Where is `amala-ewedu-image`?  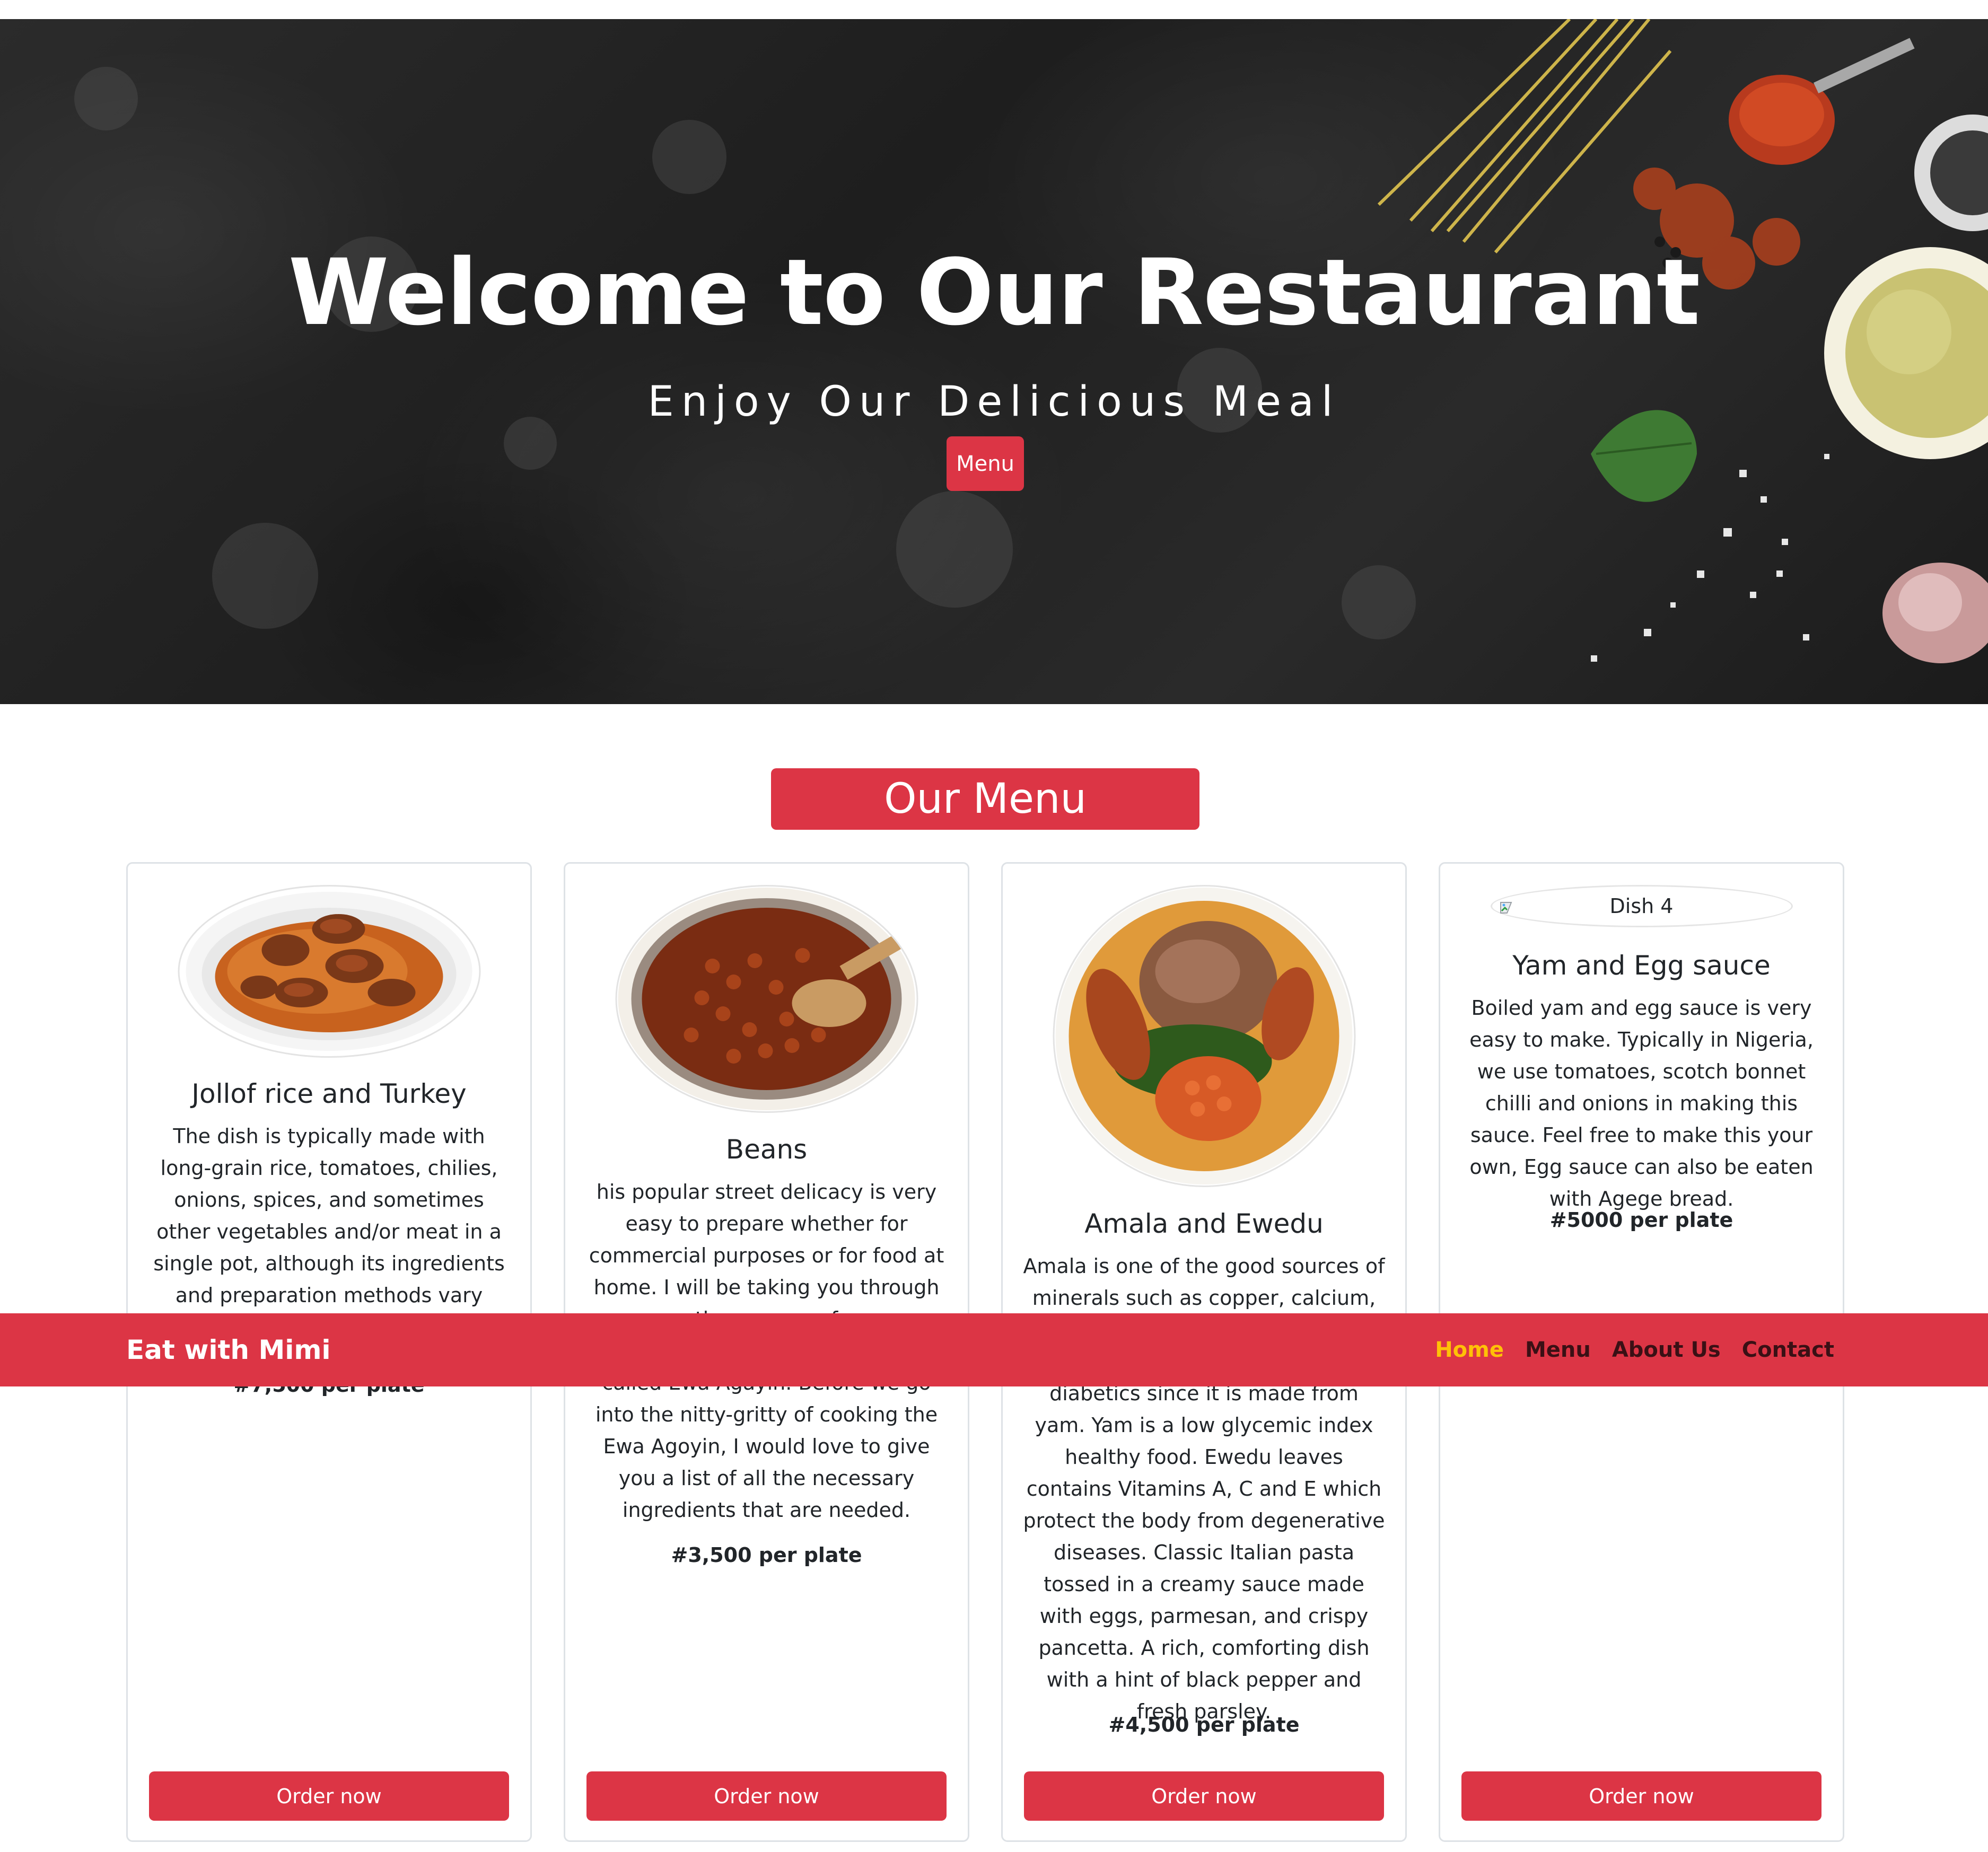 amala-ewedu-image is located at coordinates (1204, 1036).